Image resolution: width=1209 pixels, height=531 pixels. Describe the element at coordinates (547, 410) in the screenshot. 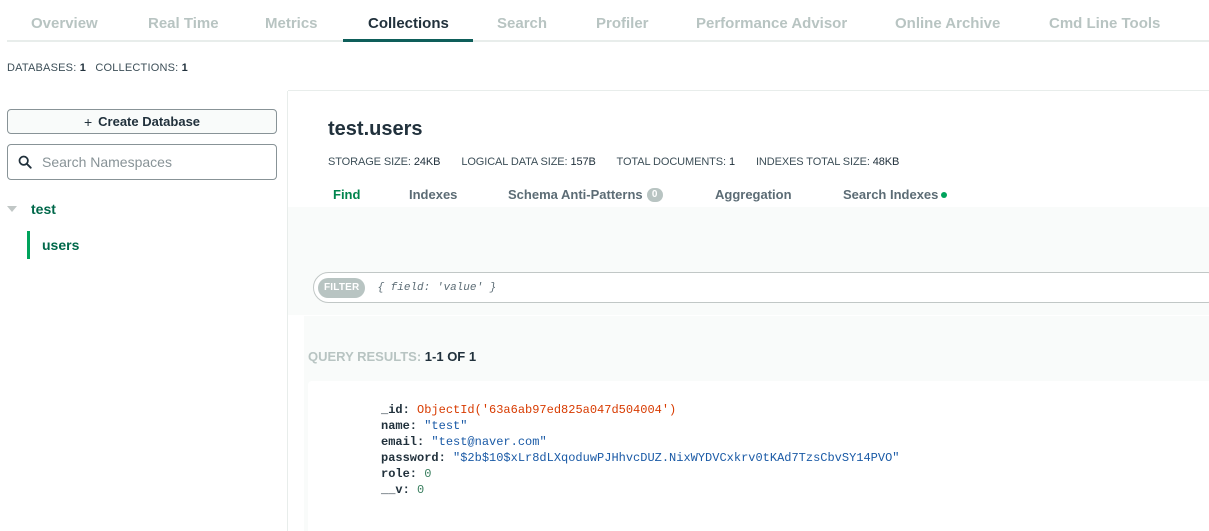

I see `field-value: ObjectId('63a6ab97ed825a047d504004')` at that location.